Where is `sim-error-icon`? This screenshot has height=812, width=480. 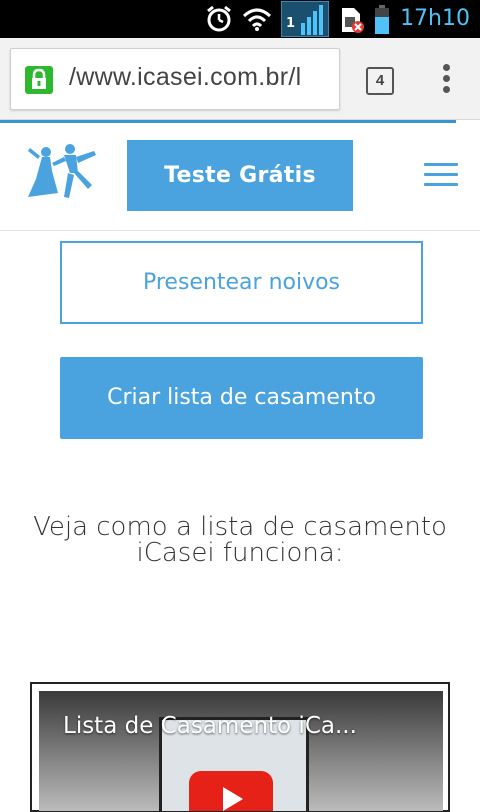 sim-error-icon is located at coordinates (353, 20).